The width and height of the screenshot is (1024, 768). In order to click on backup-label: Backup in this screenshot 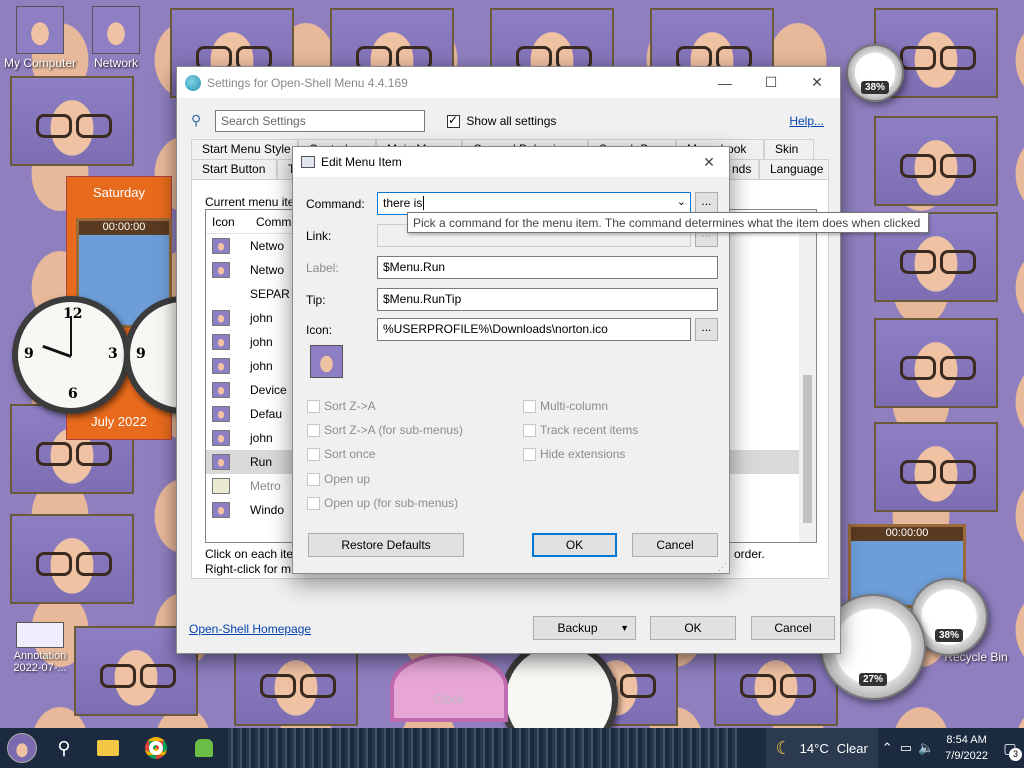, I will do `click(577, 628)`.